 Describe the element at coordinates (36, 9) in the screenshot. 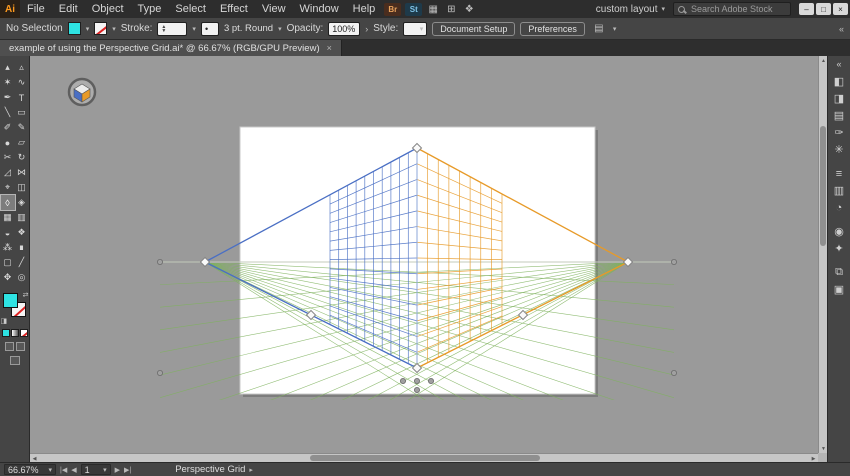

I see `menu-file: File` at that location.